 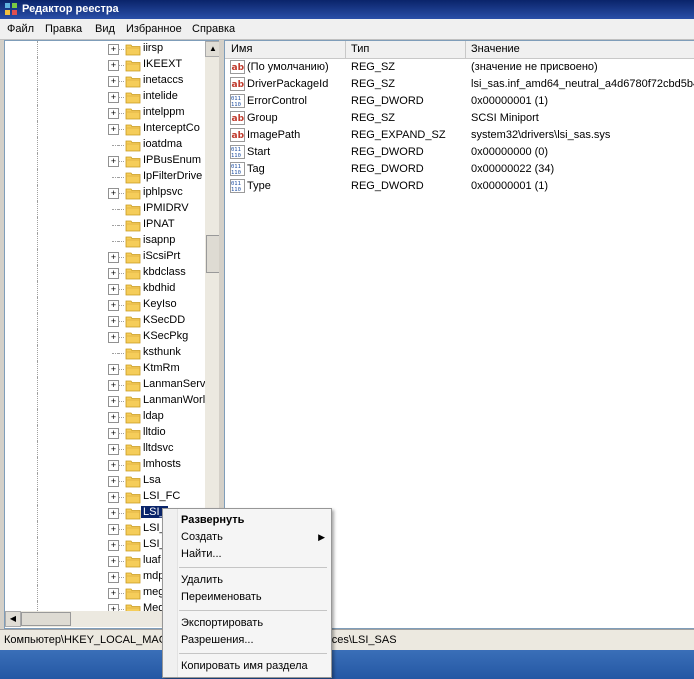 I want to click on tree-item: + KeyIso, so click(x=105, y=305).